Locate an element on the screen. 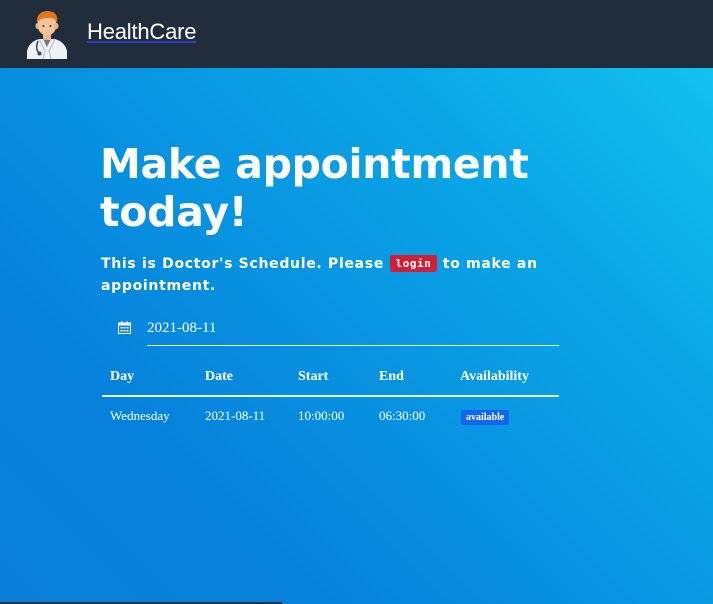 This screenshot has width=713, height=604. header-end: End is located at coordinates (411, 378).